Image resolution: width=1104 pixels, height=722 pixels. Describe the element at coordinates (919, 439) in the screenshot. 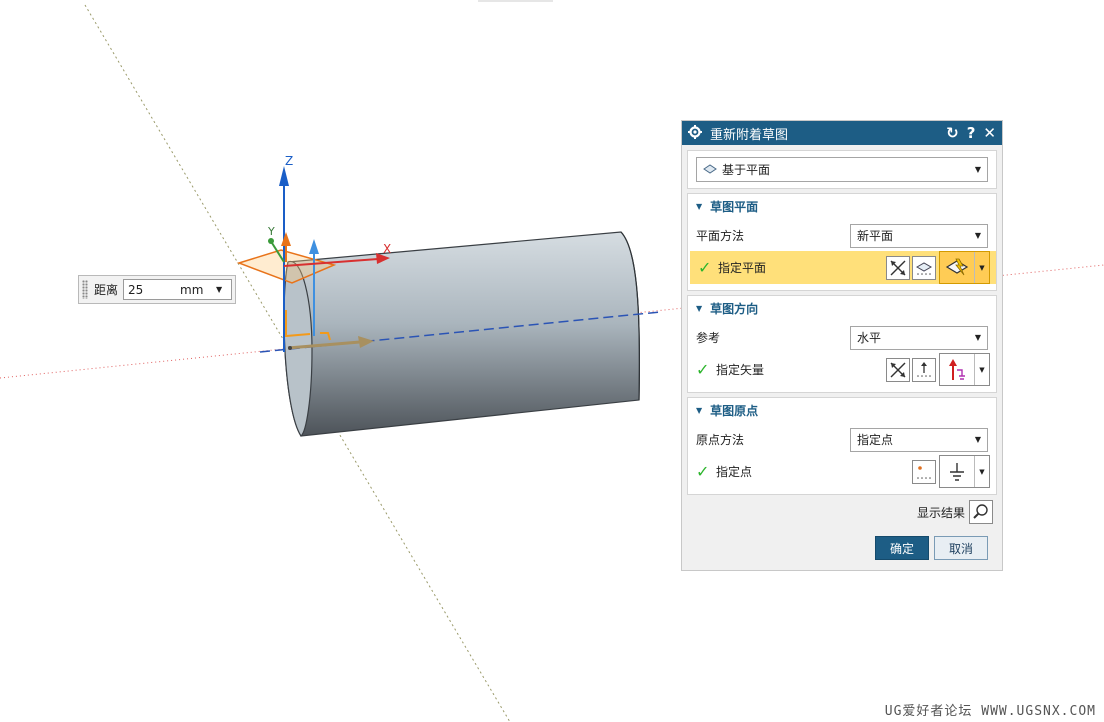

I see `origin-method-select: 指定点 ▼` at that location.